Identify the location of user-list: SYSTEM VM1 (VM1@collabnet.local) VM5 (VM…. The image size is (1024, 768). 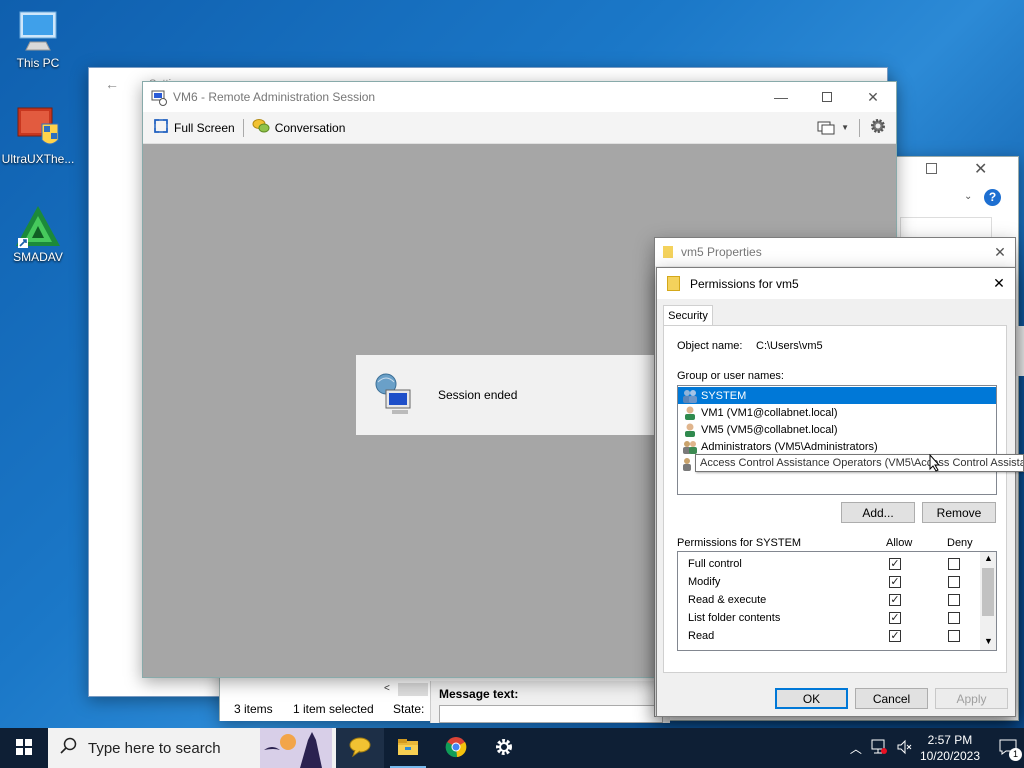
(837, 440).